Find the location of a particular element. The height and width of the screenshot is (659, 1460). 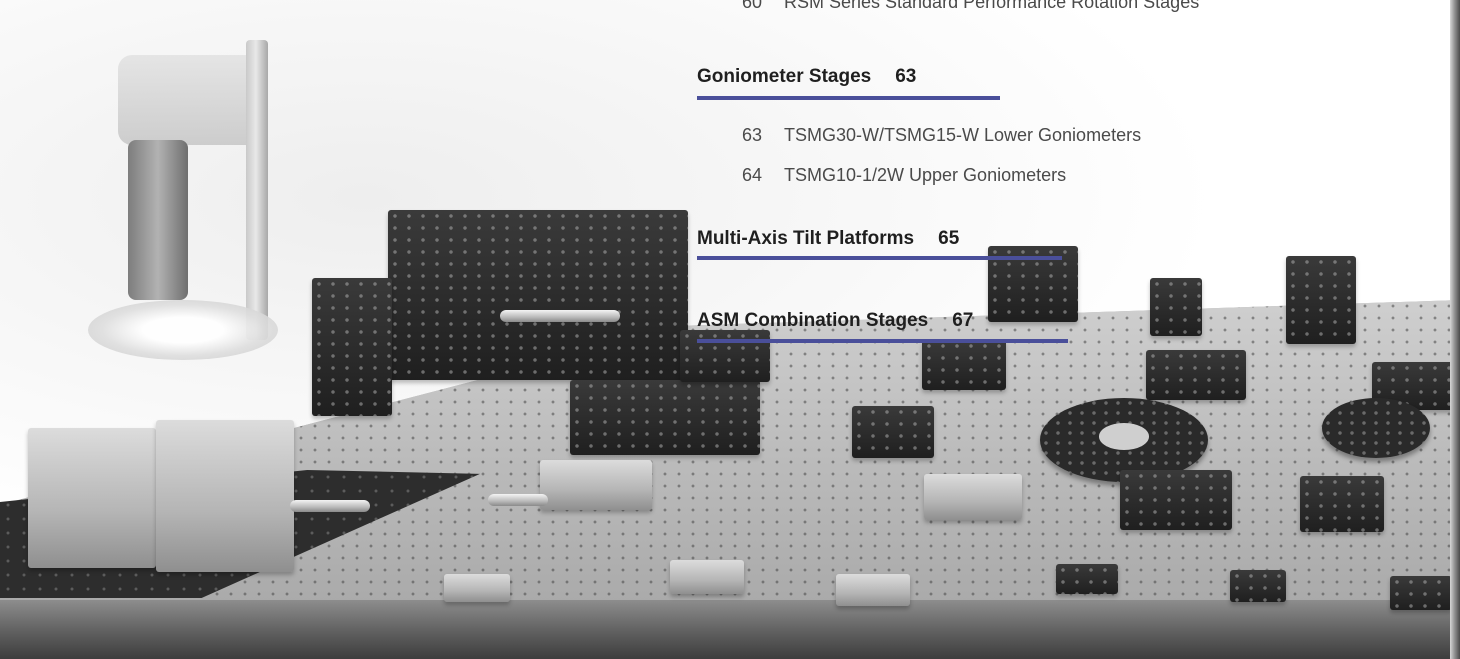

section-page: 65 is located at coordinates (949, 238).